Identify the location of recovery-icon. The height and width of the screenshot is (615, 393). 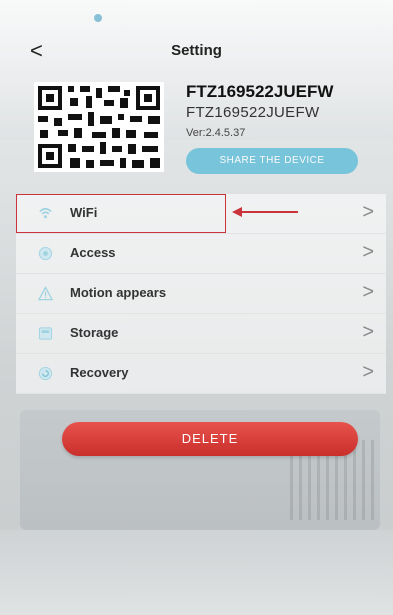
(45, 373).